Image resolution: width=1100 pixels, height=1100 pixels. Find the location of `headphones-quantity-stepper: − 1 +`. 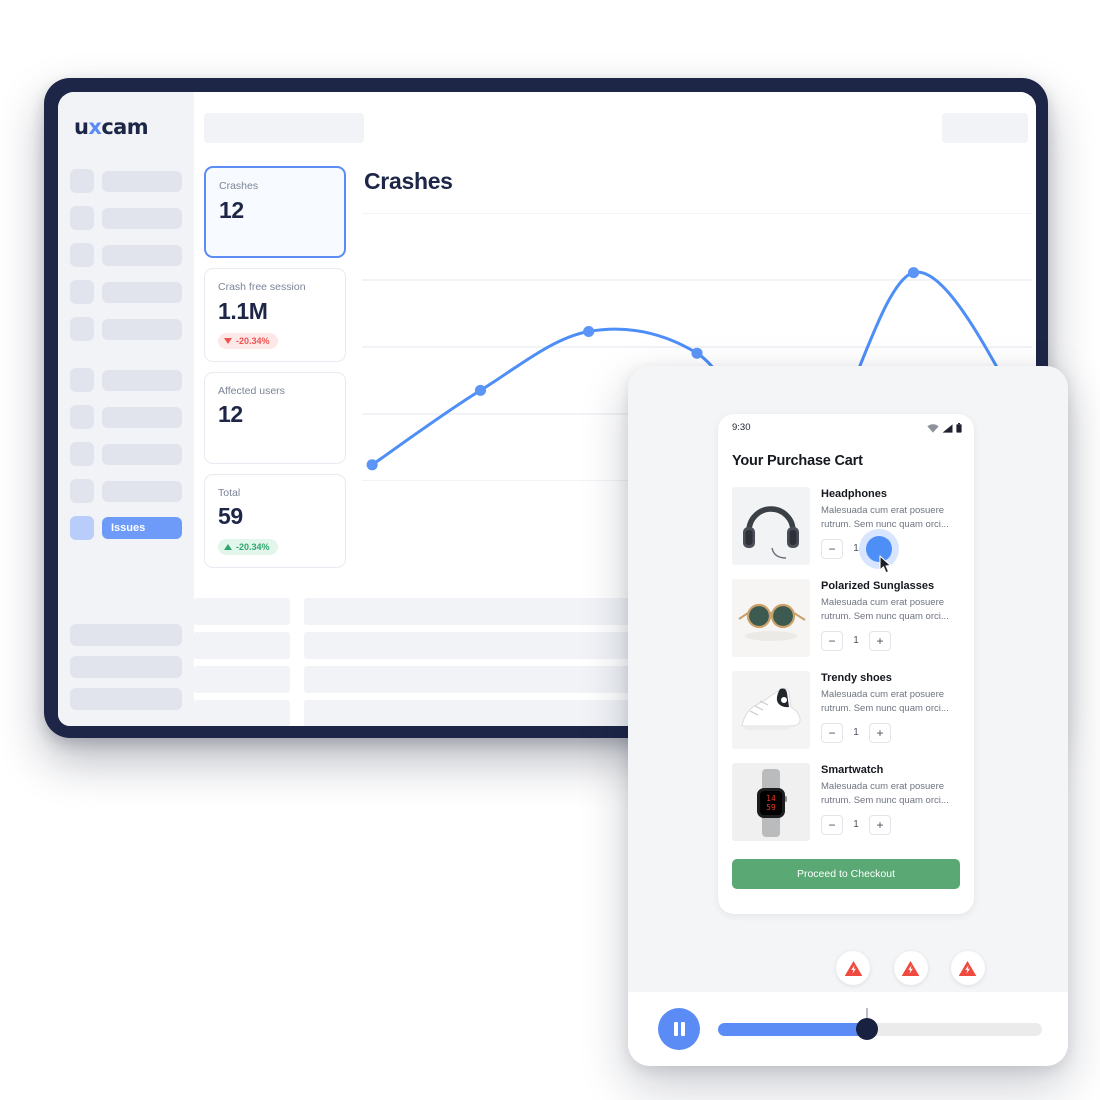

headphones-quantity-stepper: − 1 + is located at coordinates (890, 554).